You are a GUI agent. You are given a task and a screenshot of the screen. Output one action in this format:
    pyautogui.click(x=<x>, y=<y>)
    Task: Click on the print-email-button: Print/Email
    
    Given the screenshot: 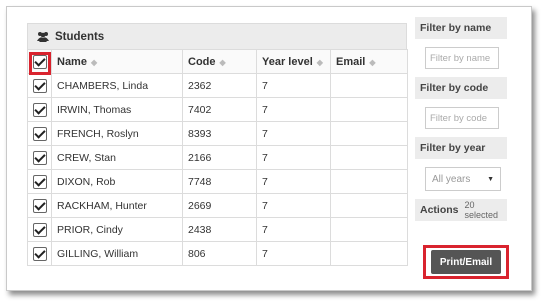 What is the action you would take?
    pyautogui.click(x=466, y=262)
    